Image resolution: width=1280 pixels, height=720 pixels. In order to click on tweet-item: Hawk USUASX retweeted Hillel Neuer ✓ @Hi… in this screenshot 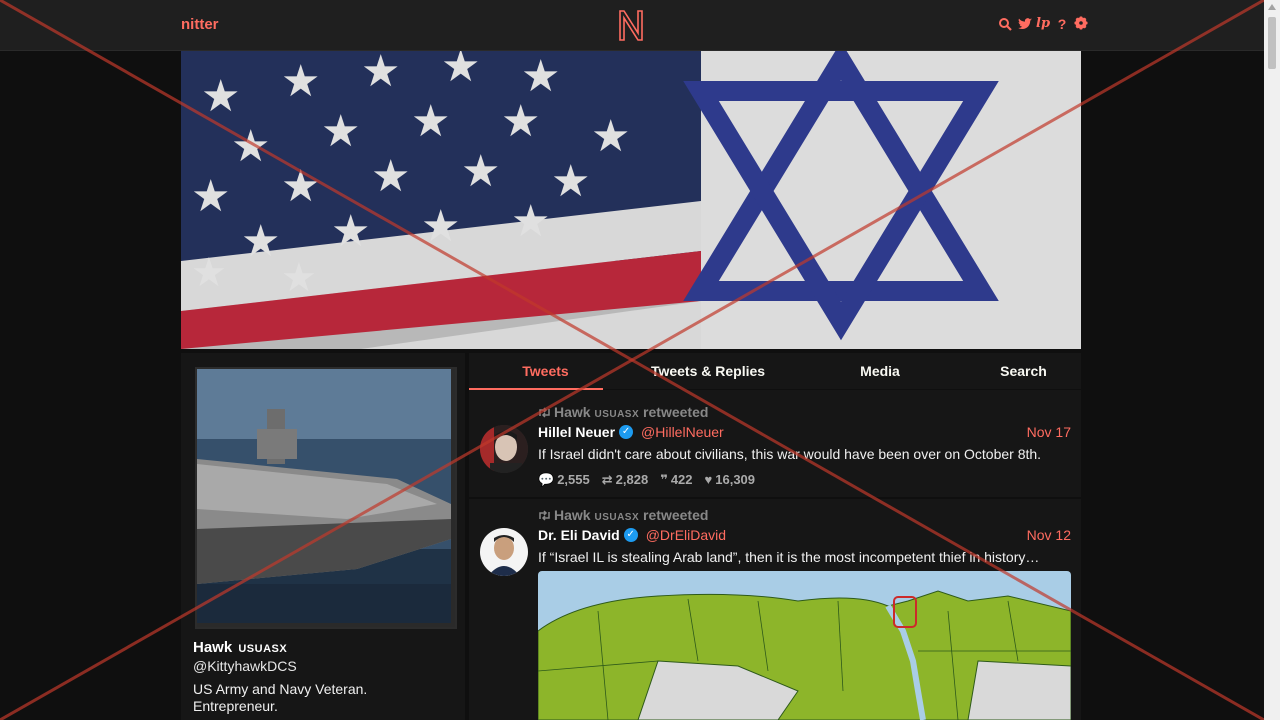, I will do `click(775, 448)`.